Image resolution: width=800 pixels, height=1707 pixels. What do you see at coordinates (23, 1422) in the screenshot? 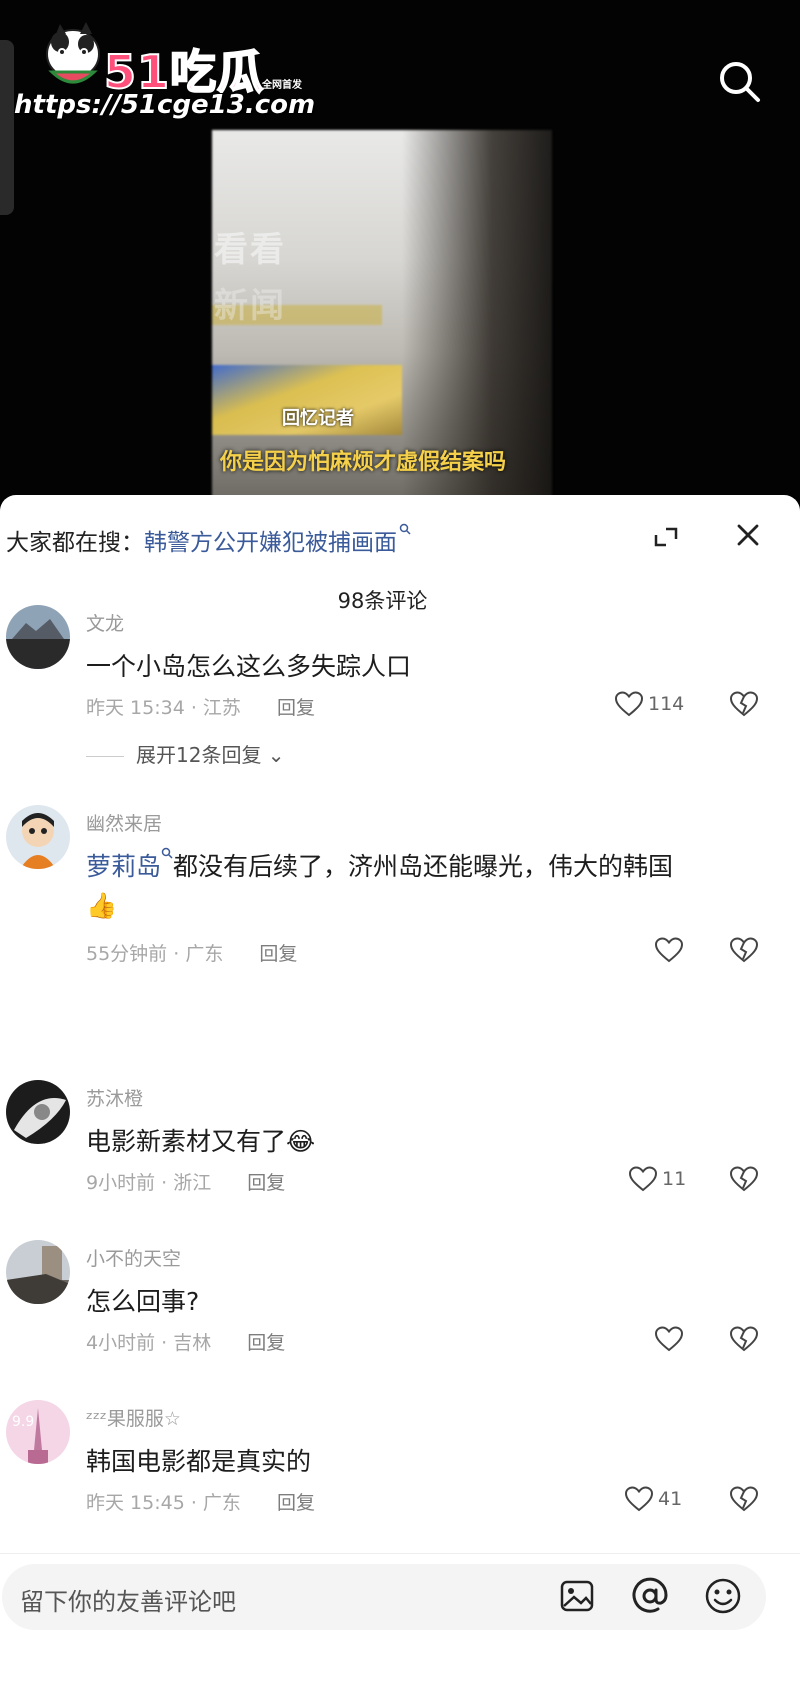
I see `svg-text: 9.9` at bounding box center [23, 1422].